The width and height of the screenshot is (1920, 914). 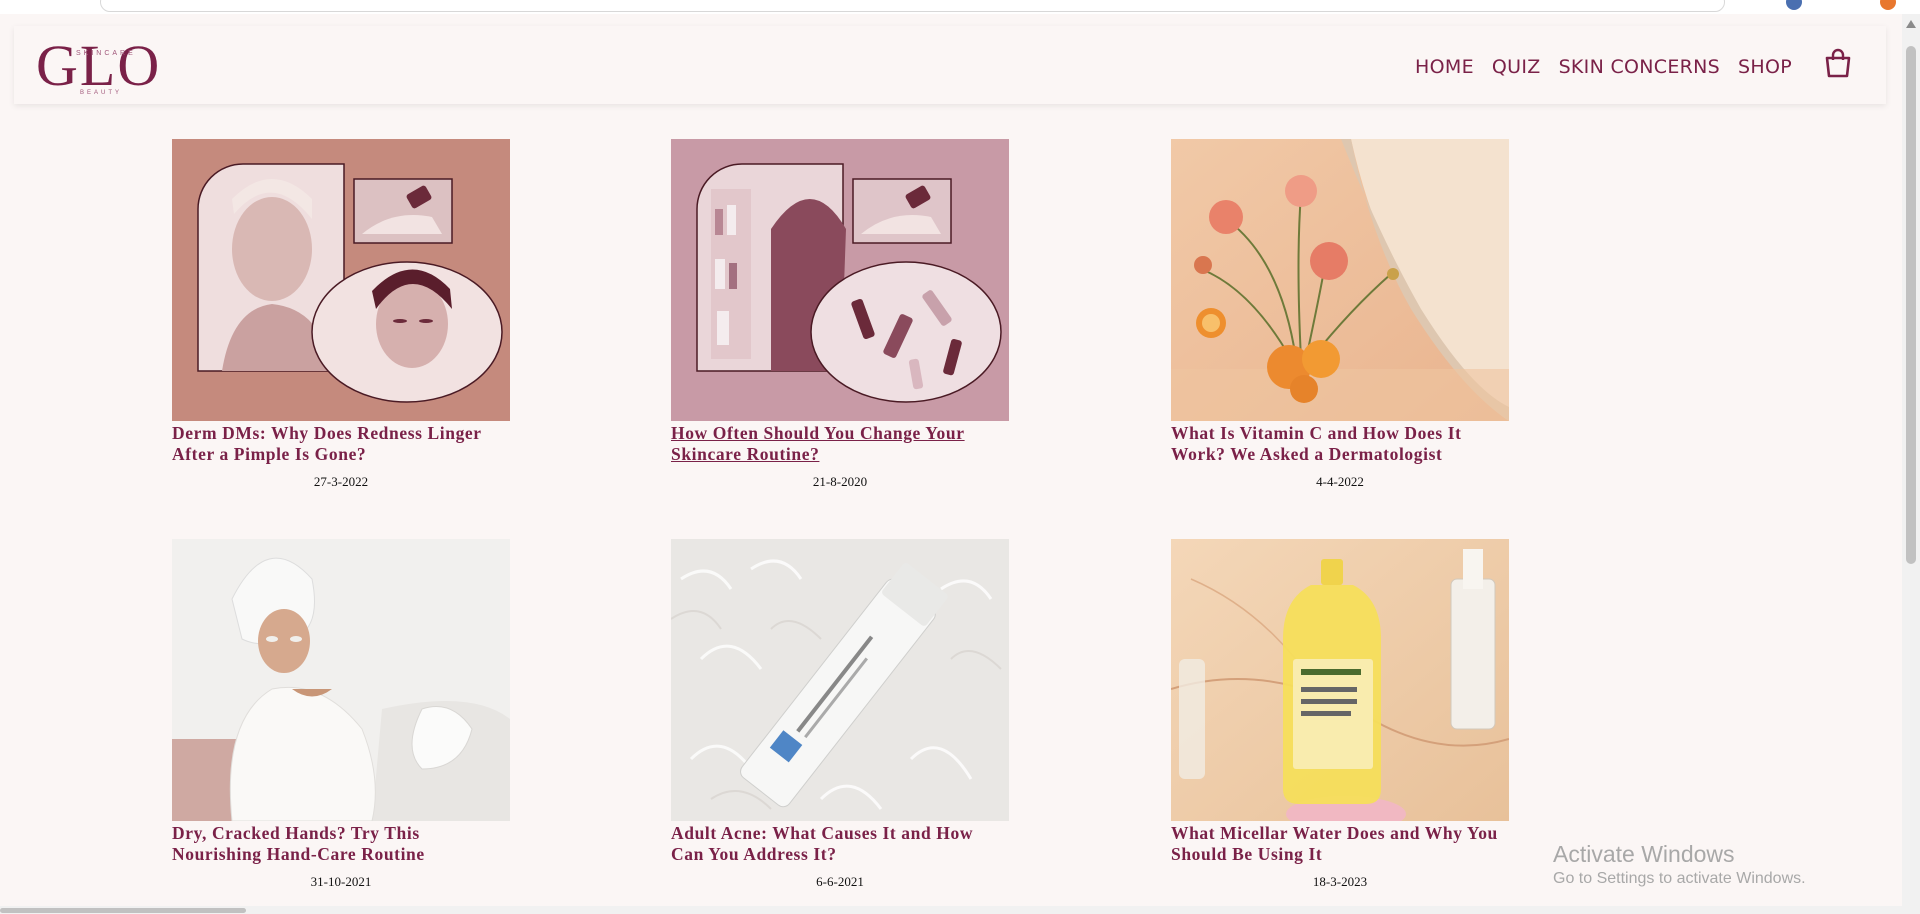 What do you see at coordinates (1340, 881) in the screenshot?
I see `article-date: 18-3-2023` at bounding box center [1340, 881].